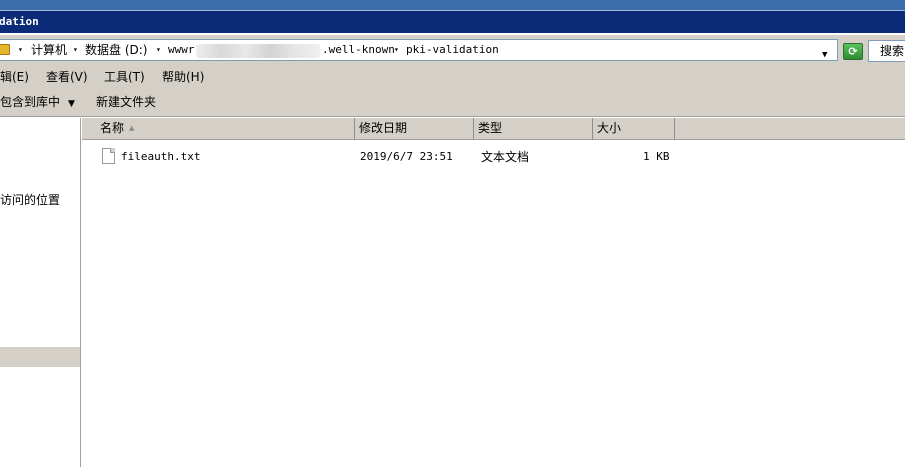 Image resolution: width=905 pixels, height=467 pixels. I want to click on breadcrumb-well-known: .well-known, so click(358, 50).